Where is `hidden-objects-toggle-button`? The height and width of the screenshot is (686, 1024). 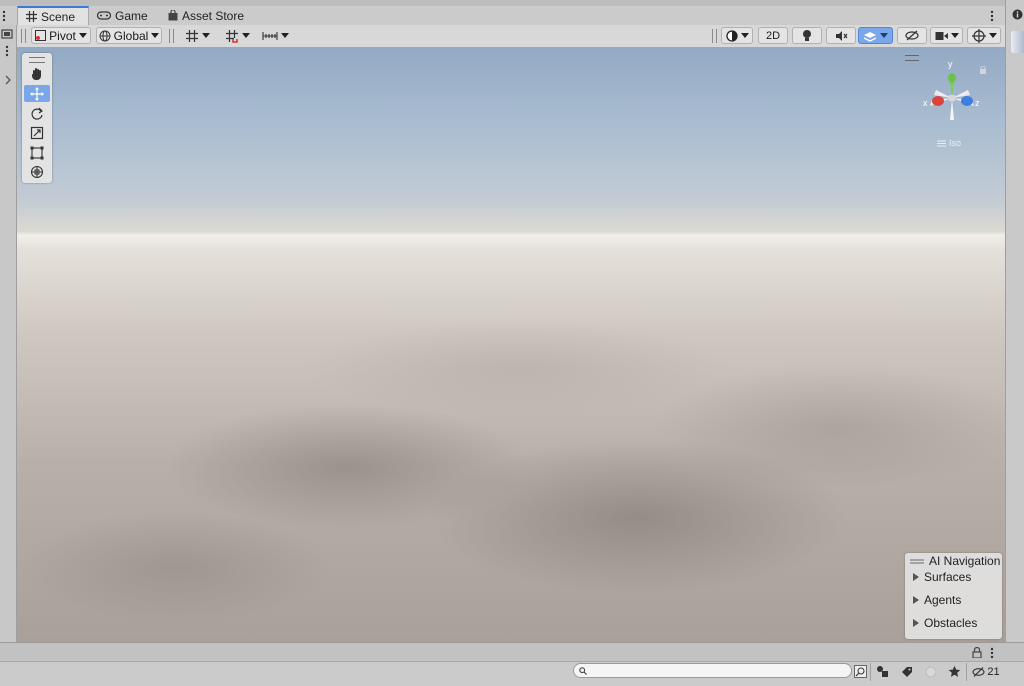
hidden-objects-toggle-button is located at coordinates (912, 35).